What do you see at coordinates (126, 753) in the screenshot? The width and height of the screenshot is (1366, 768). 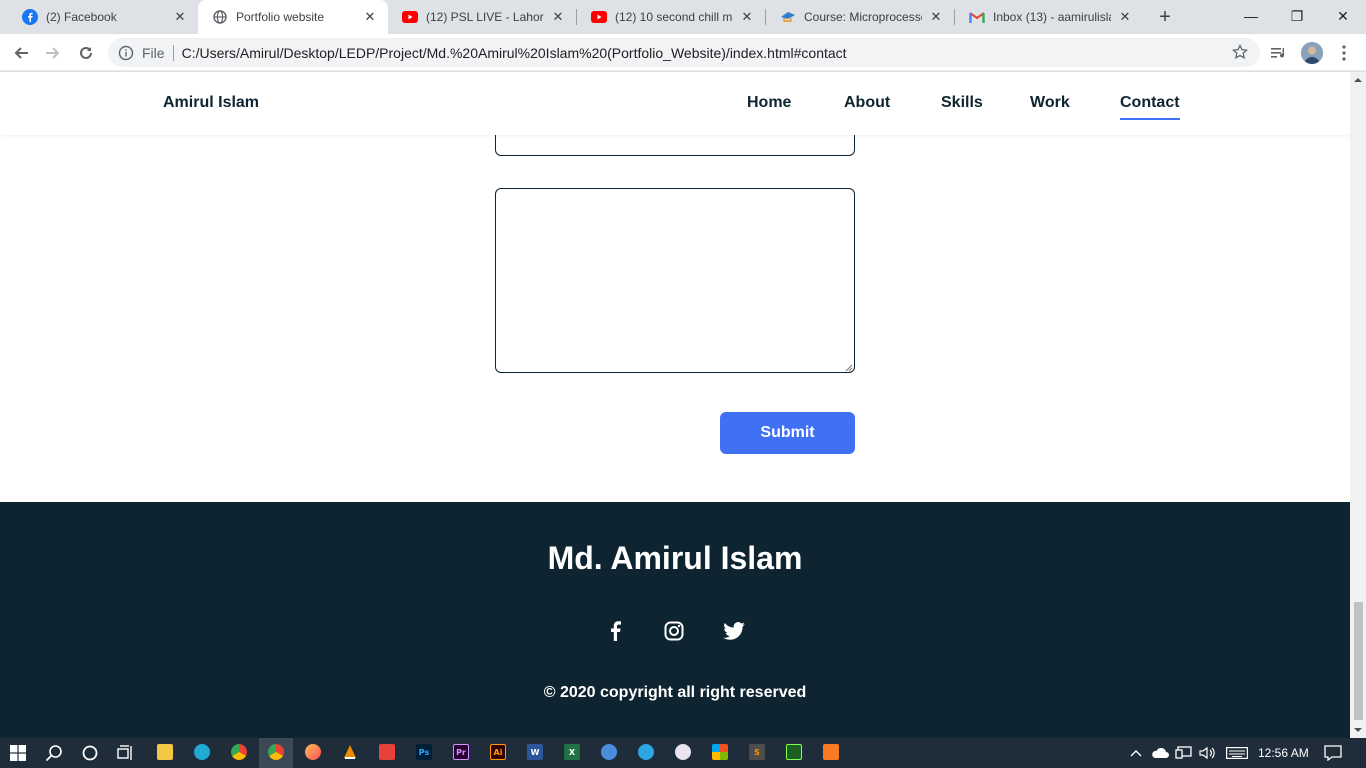 I see `task-view-icon` at bounding box center [126, 753].